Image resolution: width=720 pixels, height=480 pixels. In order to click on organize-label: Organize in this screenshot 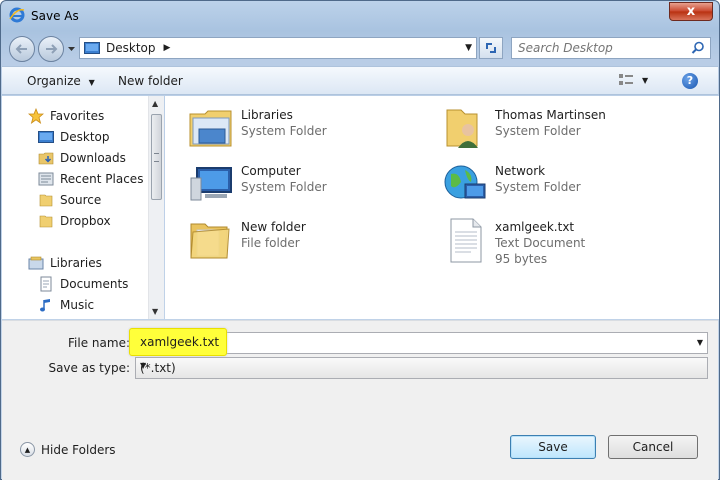, I will do `click(54, 81)`.